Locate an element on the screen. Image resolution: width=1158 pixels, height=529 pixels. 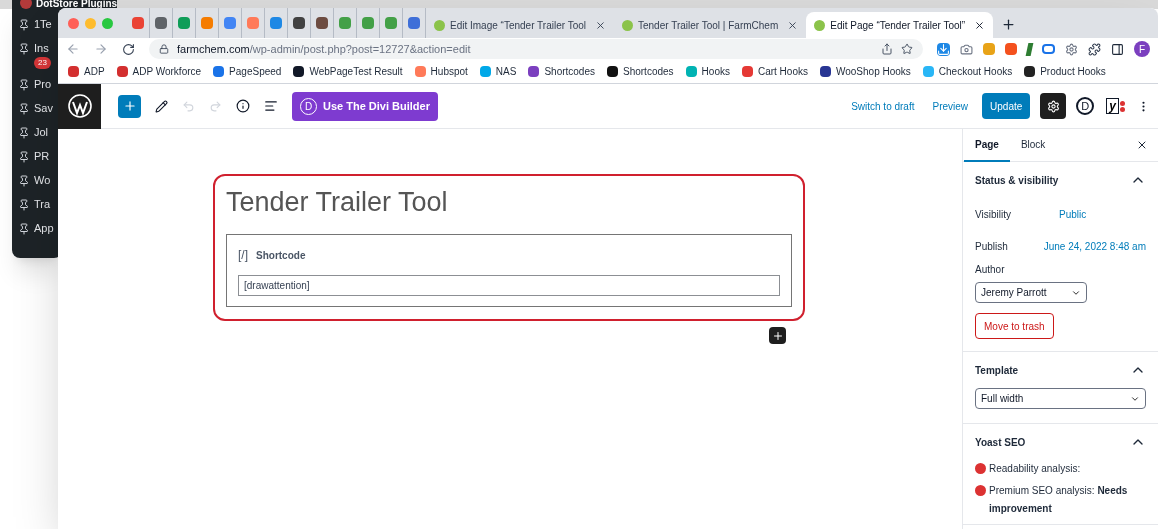
bookmark-link: WooShop Hooks is located at coordinates (873, 71).